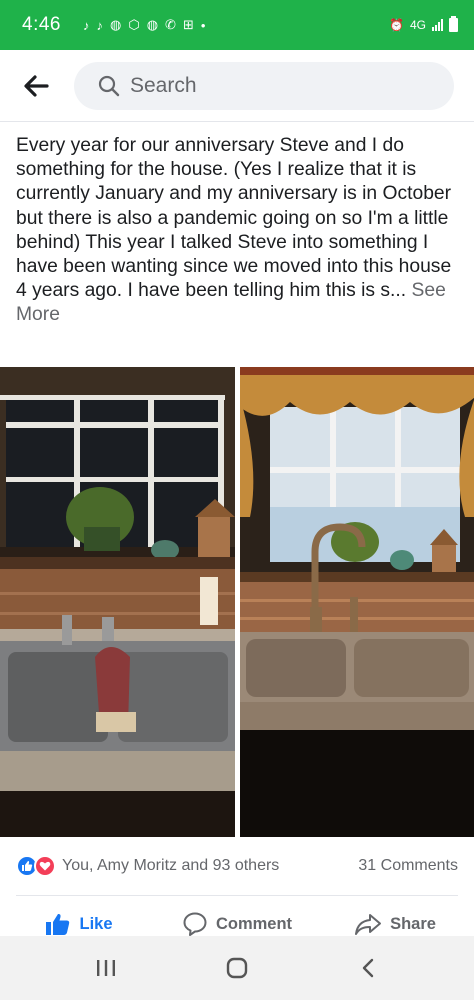 This screenshot has width=474, height=1000. I want to click on reaction-icons, so click(36, 866).